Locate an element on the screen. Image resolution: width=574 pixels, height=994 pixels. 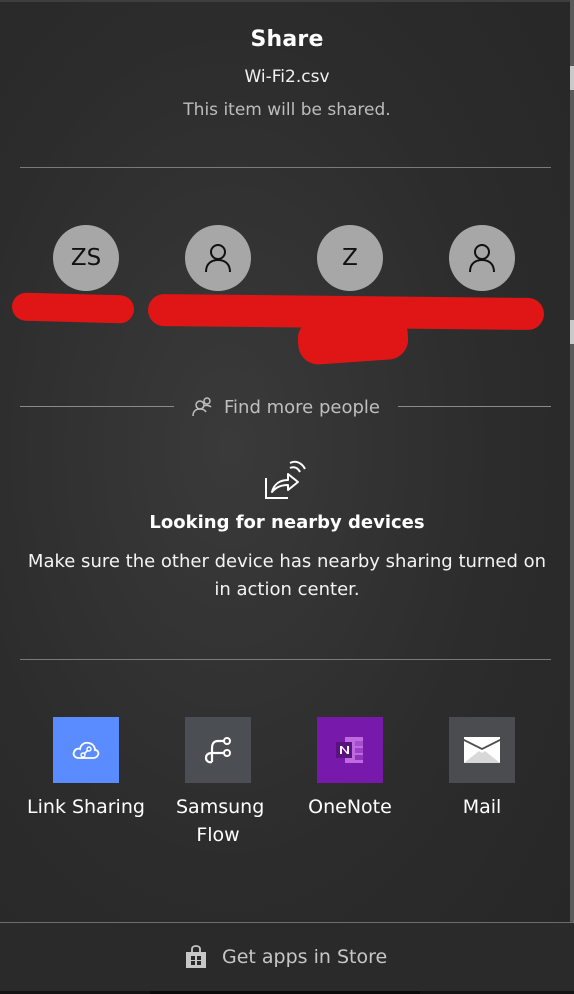
app-label: Samsung Flow is located at coordinates (220, 821).